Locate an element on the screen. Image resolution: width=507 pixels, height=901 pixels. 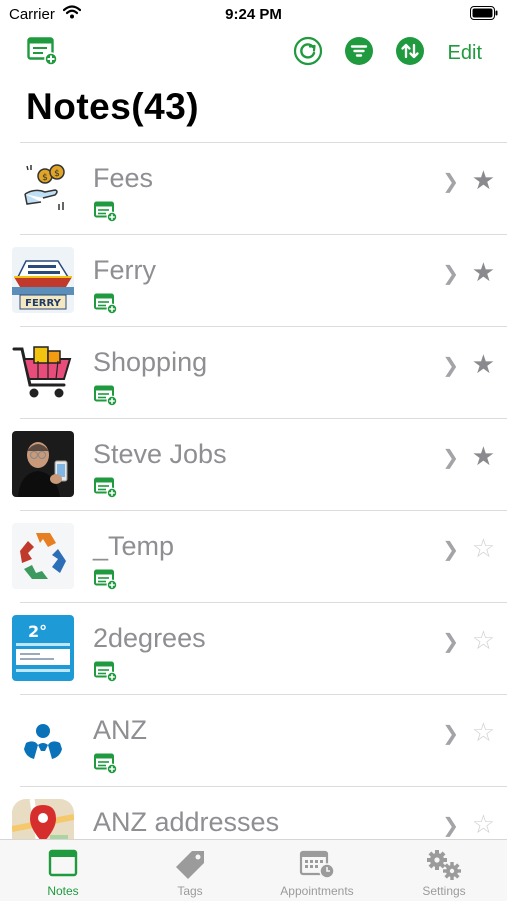
new-note-button is located at coordinates (43, 53).